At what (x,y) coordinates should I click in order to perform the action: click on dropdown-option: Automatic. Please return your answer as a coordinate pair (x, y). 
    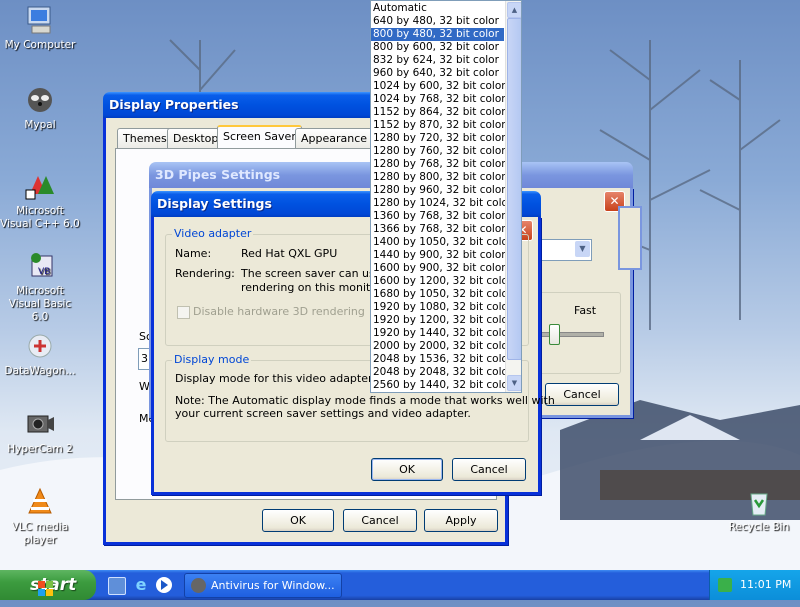
    Looking at the image, I should click on (437, 8).